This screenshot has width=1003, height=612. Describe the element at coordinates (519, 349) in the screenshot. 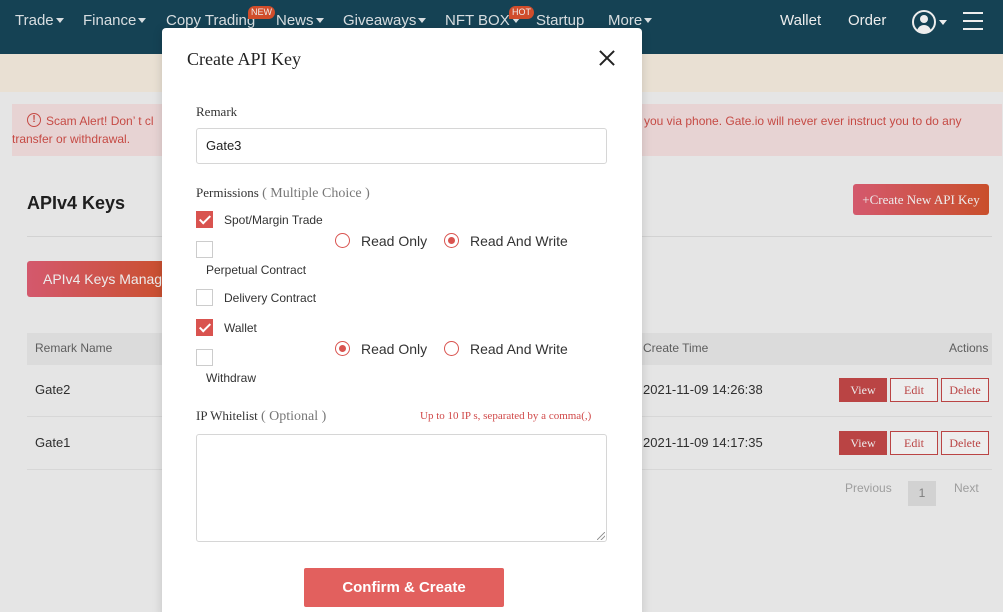

I see `wallet-read-write-label: Read And Write` at that location.